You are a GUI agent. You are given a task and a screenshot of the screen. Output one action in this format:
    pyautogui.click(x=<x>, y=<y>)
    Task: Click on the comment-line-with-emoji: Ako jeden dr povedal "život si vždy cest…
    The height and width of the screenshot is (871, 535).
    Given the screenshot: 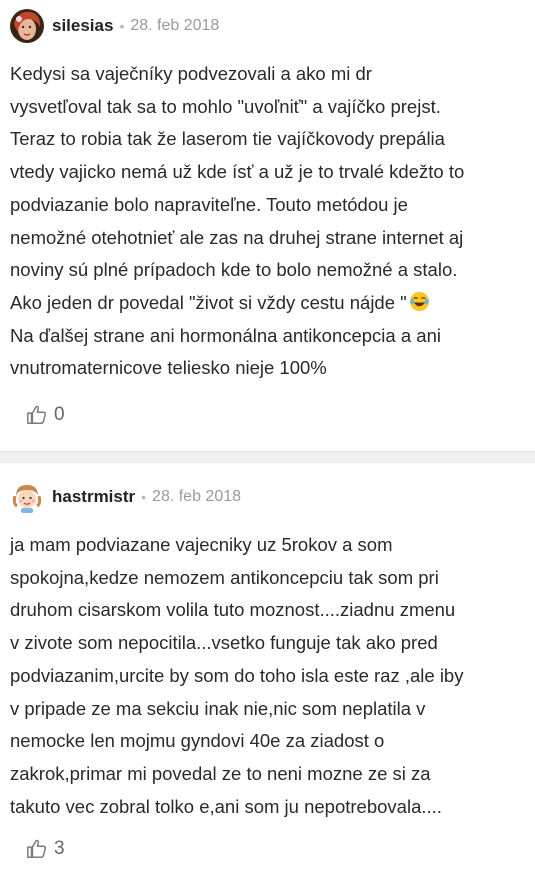 What is the action you would take?
    pyautogui.click(x=265, y=303)
    